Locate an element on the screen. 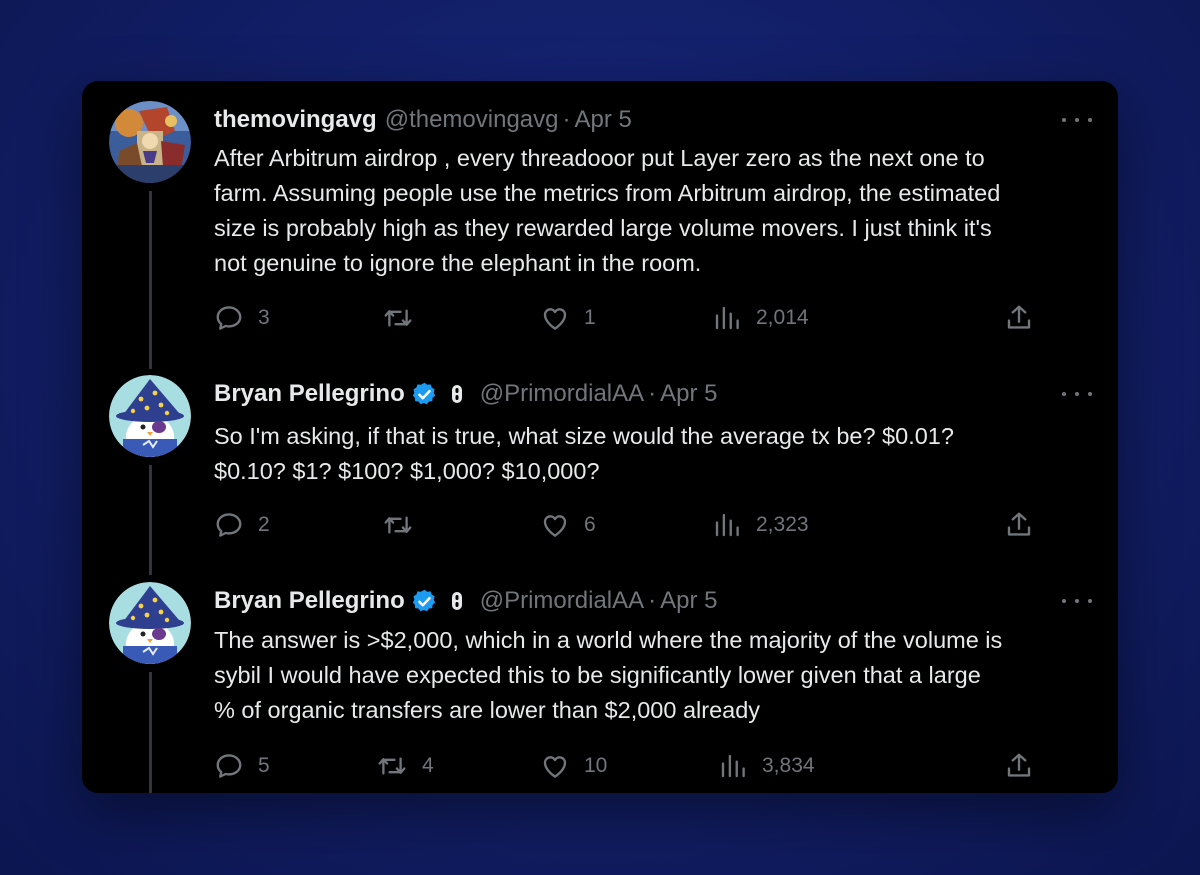  reply-button: 3 is located at coordinates (242, 318).